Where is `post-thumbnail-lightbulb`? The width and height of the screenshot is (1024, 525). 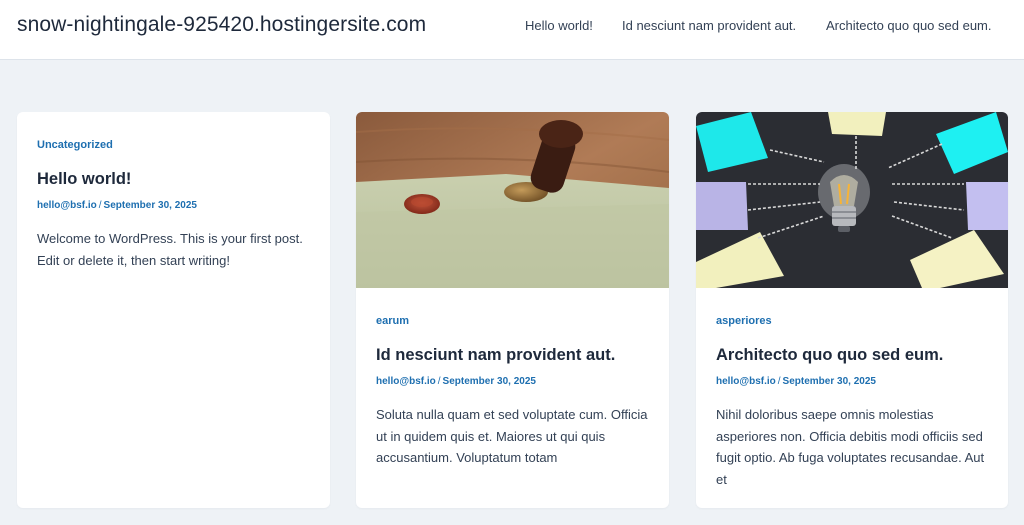
post-thumbnail-lightbulb is located at coordinates (852, 200).